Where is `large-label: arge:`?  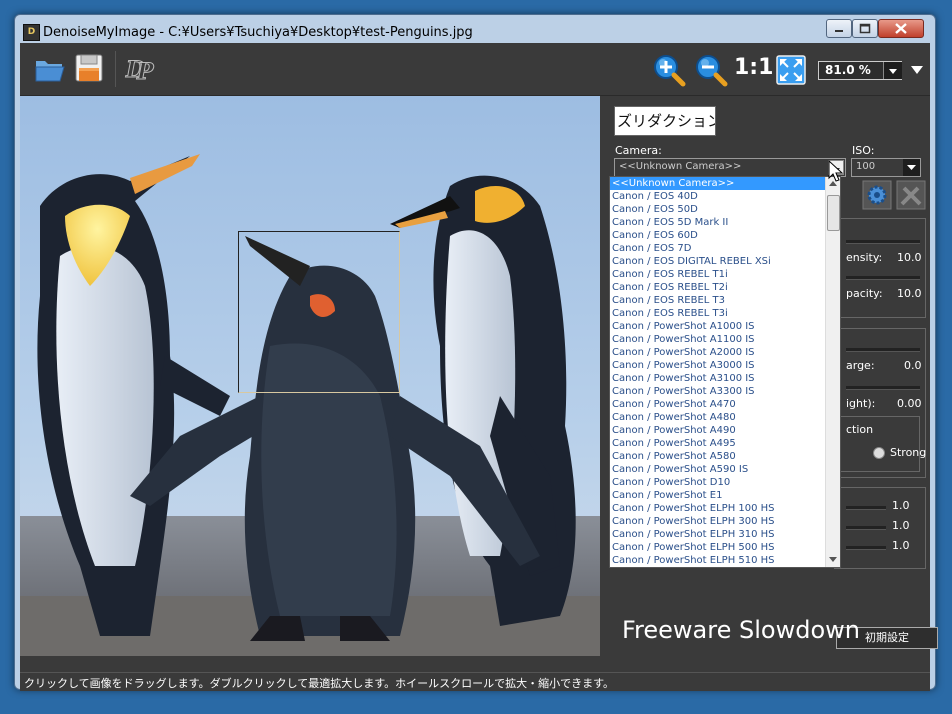 large-label: arge: is located at coordinates (860, 365).